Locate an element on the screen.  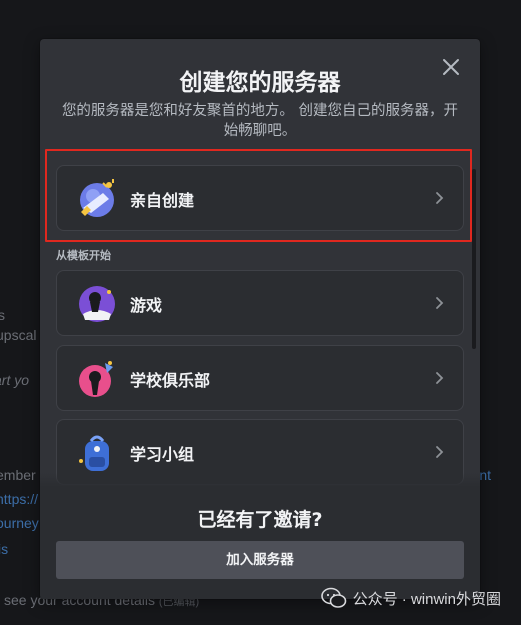
template-study-group-label: 学习小组 is located at coordinates (162, 454).